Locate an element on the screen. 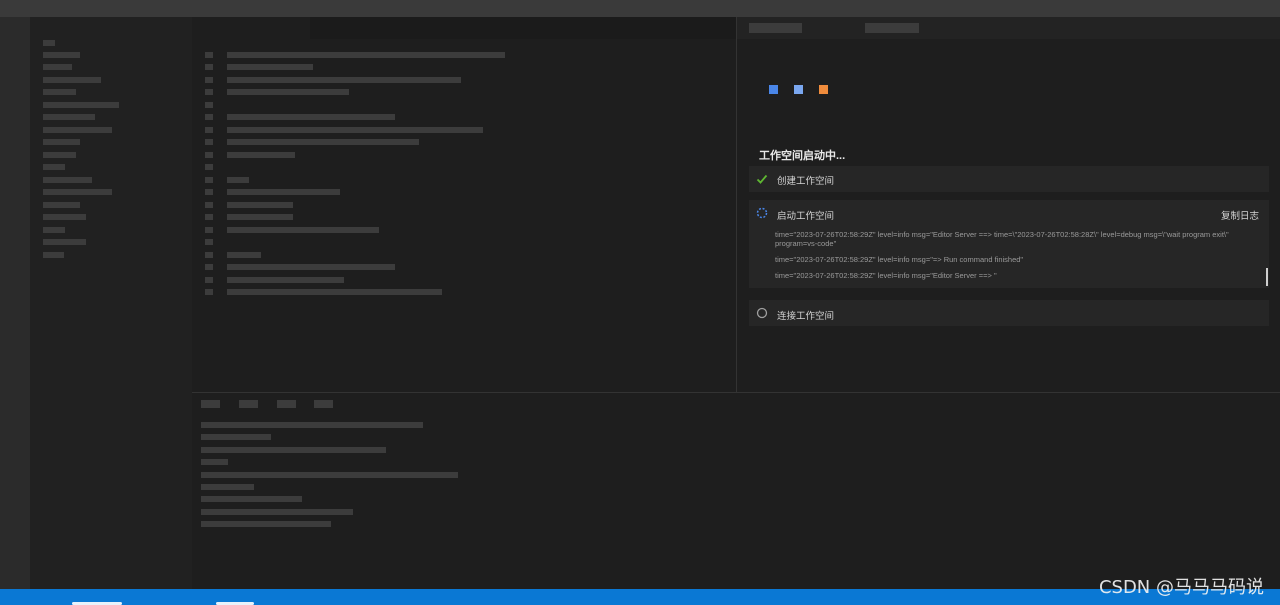 This screenshot has width=1280, height=605. activity-bar is located at coordinates (15, 303).